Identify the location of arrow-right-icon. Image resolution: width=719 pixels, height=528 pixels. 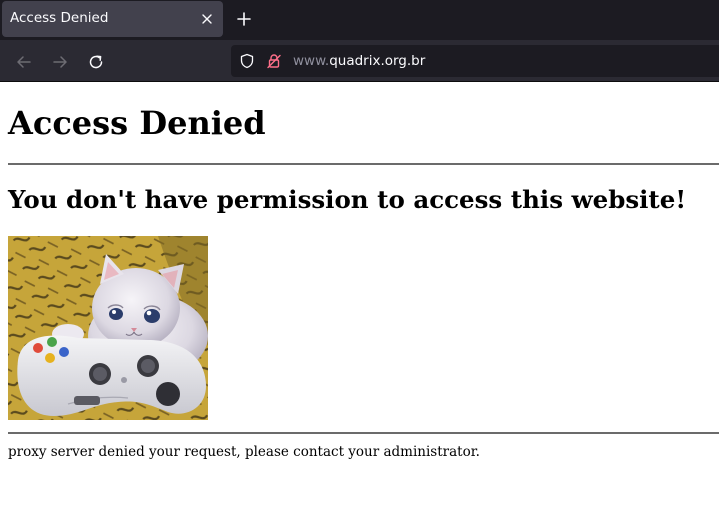
(60, 62).